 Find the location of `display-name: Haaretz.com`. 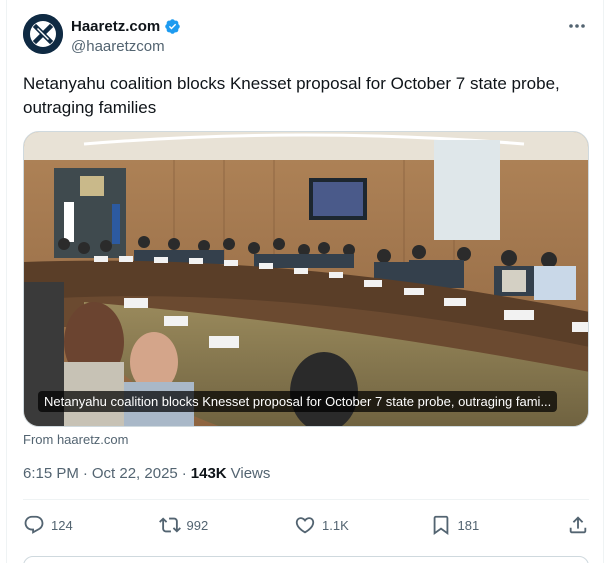

display-name: Haaretz.com is located at coordinates (115, 26).